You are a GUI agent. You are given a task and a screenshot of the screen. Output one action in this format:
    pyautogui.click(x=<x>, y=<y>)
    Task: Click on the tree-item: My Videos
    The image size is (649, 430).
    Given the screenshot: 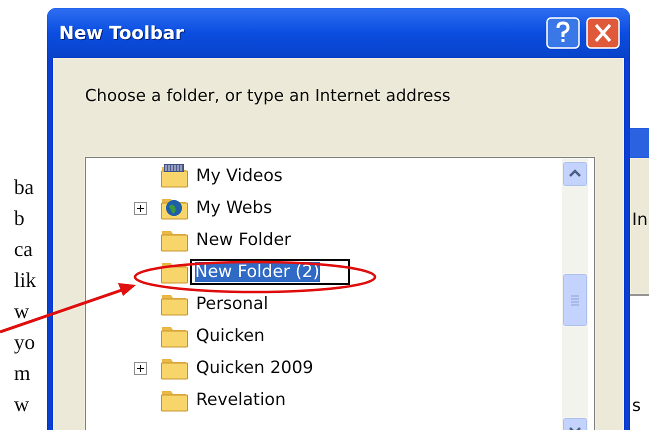 What is the action you would take?
    pyautogui.click(x=239, y=176)
    